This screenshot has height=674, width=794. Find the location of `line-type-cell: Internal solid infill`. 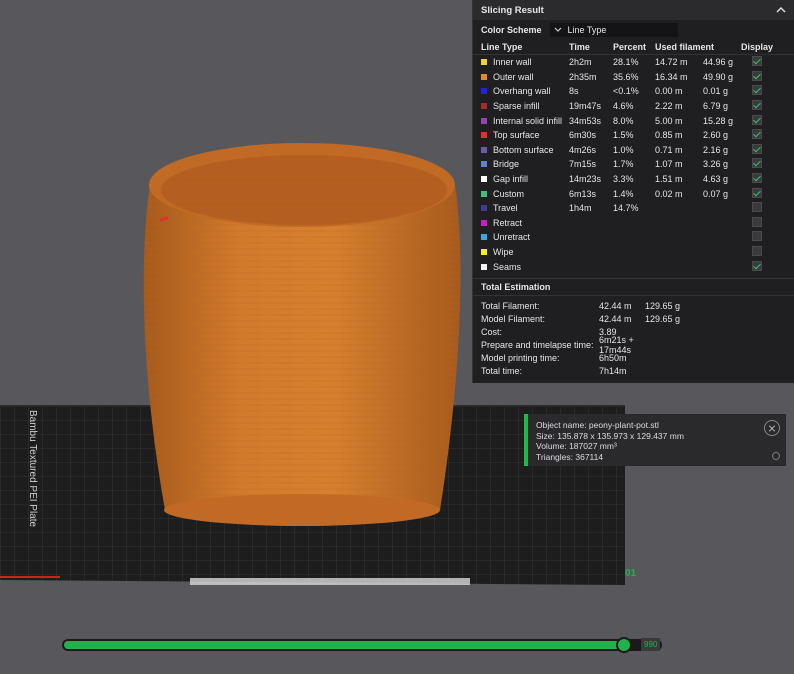

line-type-cell: Internal solid infill is located at coordinates (525, 121).